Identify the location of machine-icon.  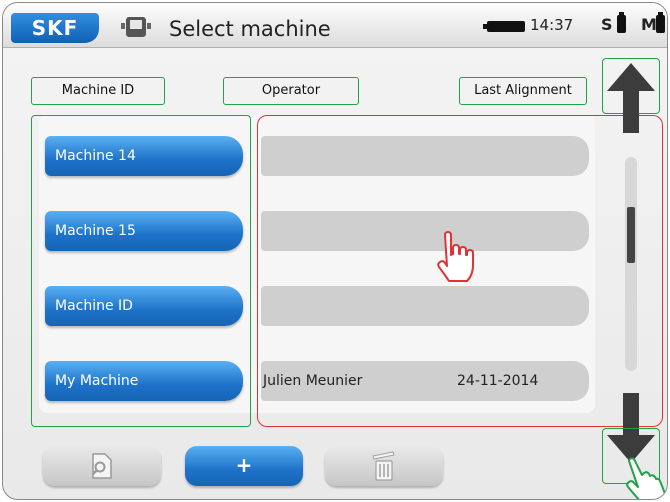
(136, 27).